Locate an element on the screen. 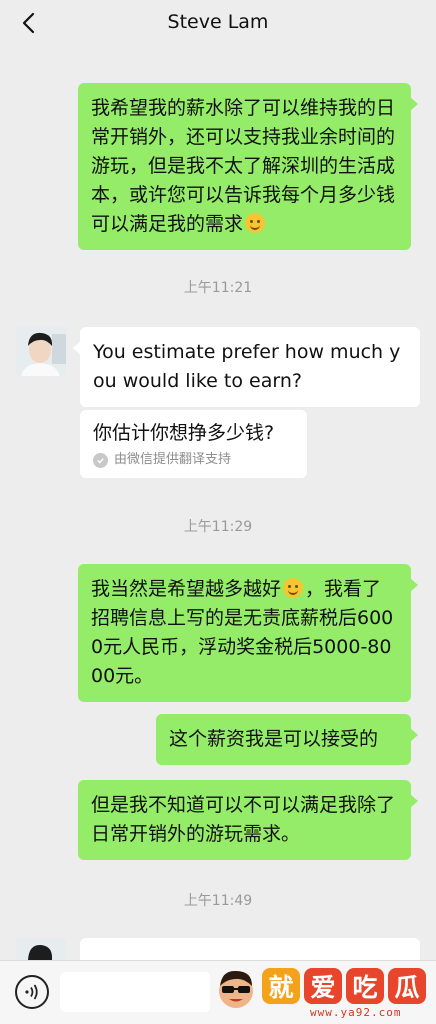  voice-input-button is located at coordinates (32, 992).